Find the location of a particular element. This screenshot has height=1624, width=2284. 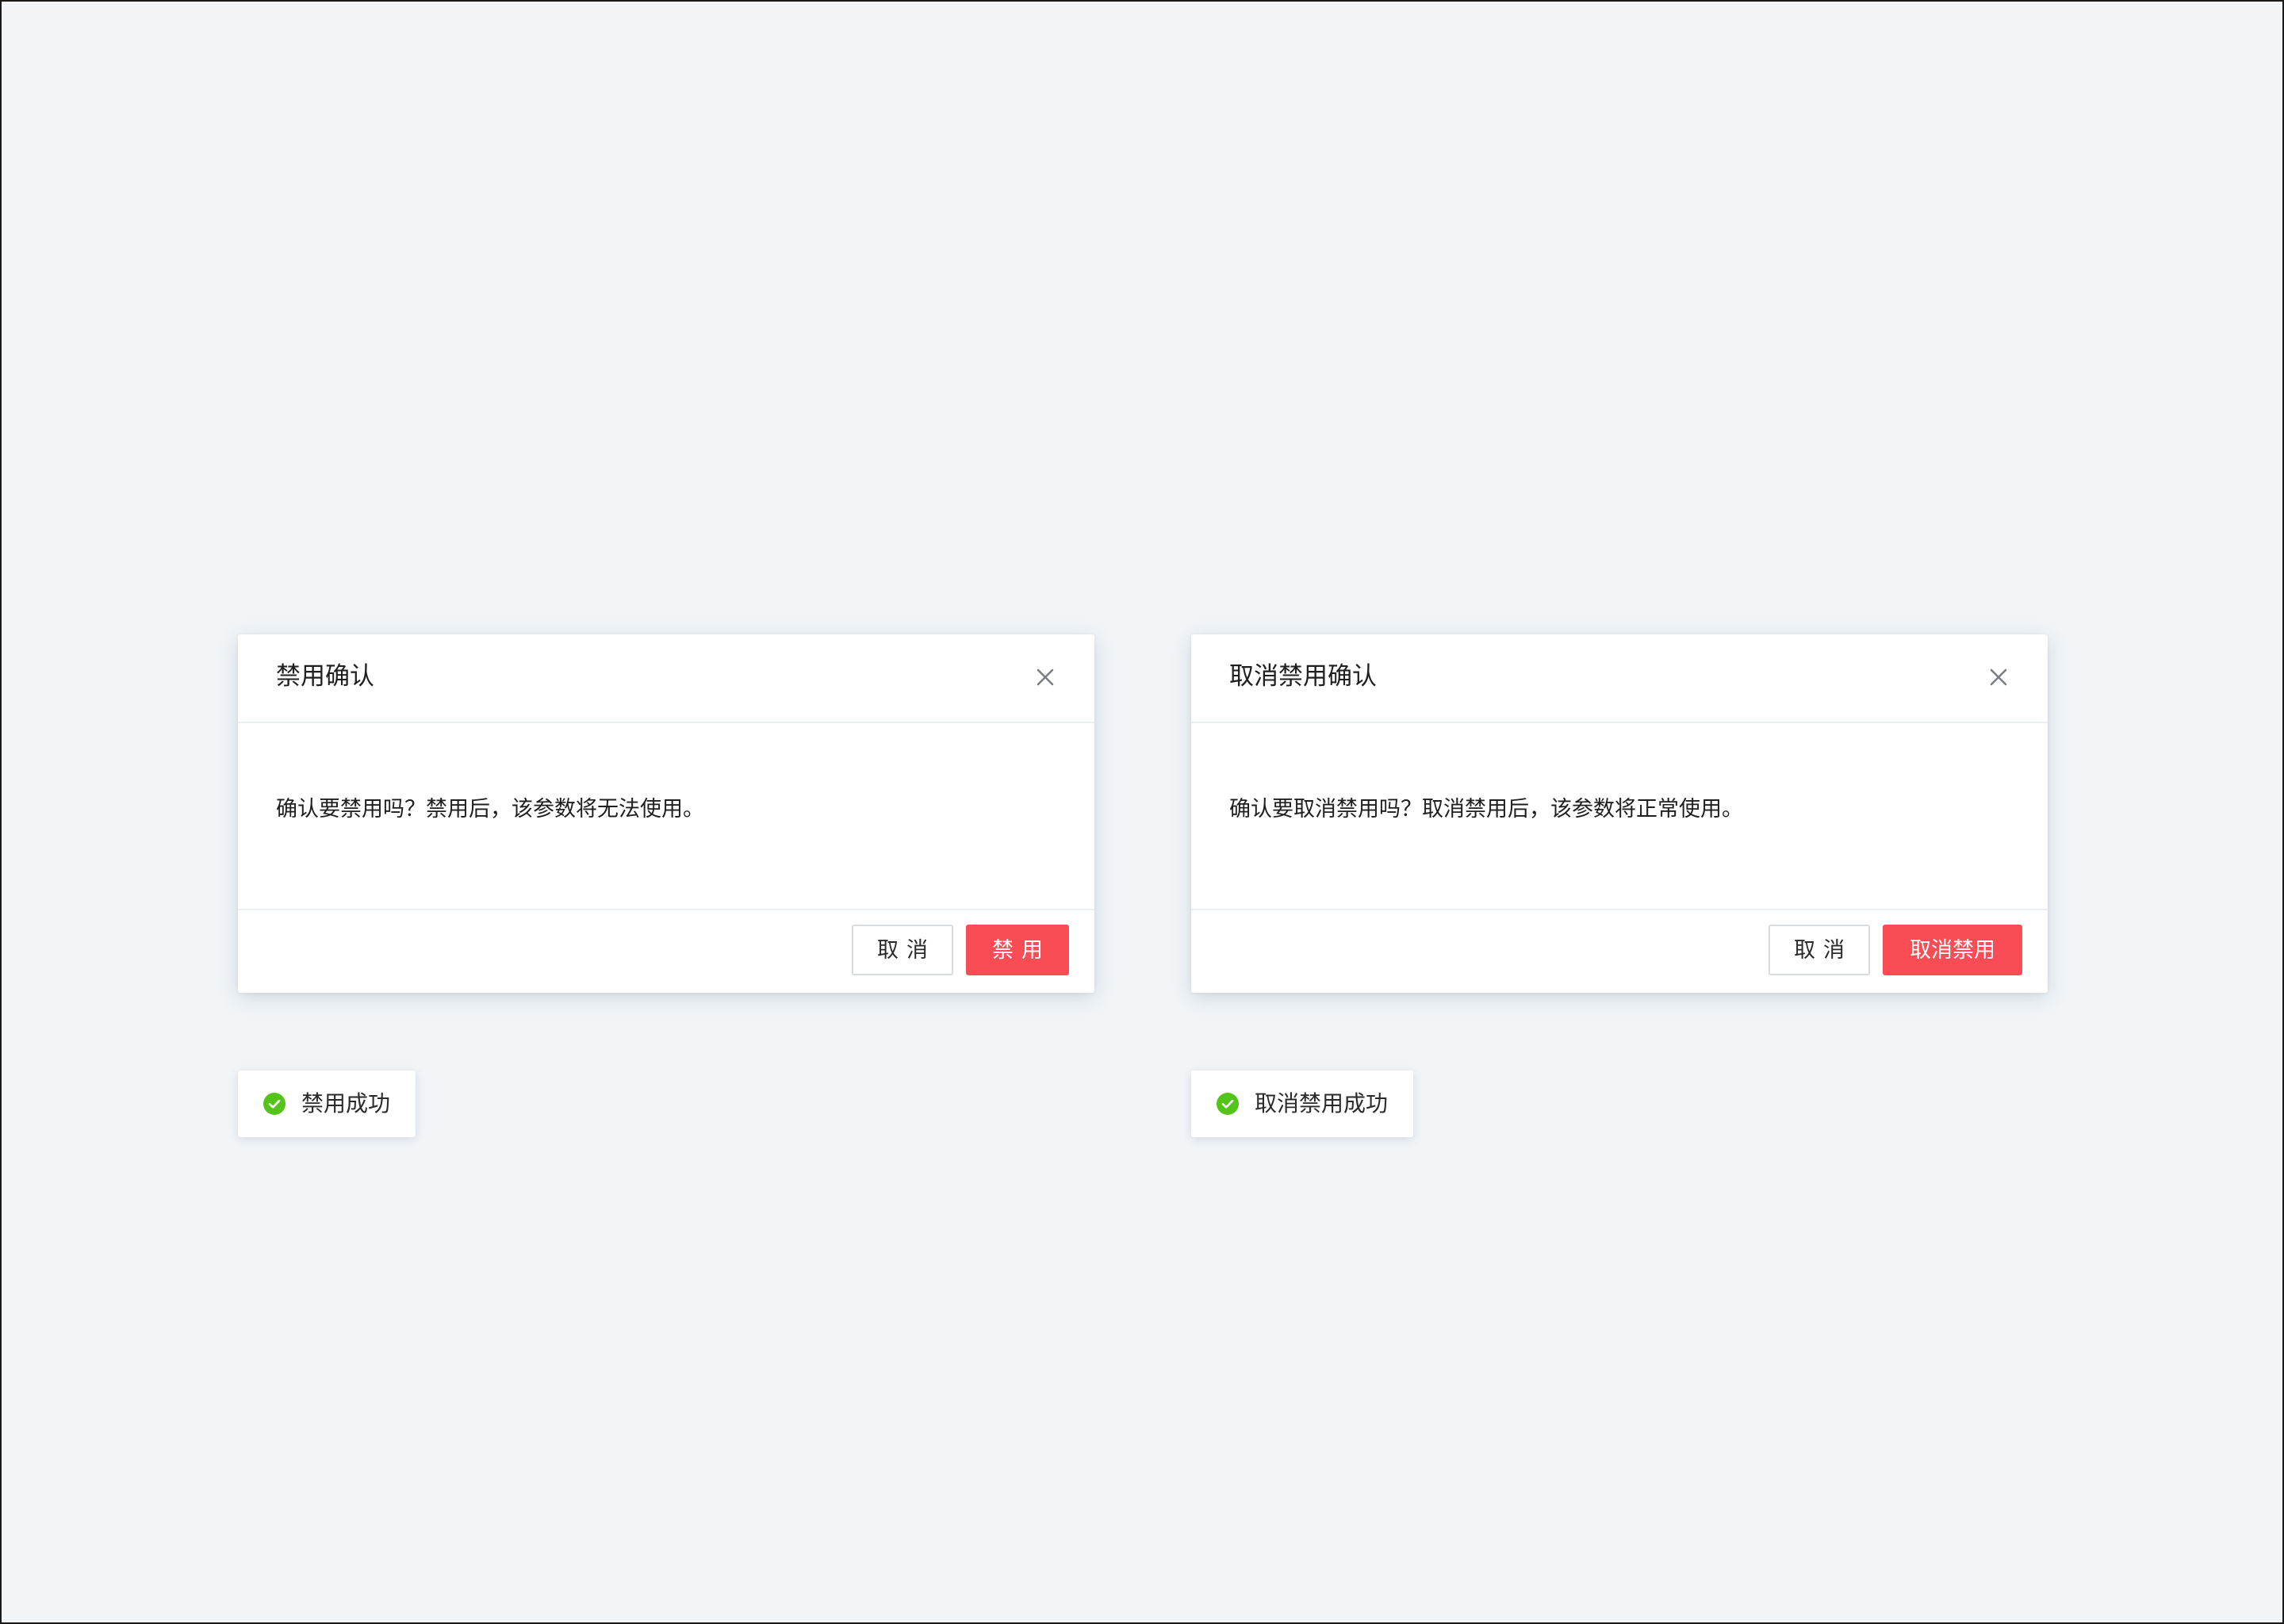

disable-success-toast: 禁用成功 is located at coordinates (327, 1104).